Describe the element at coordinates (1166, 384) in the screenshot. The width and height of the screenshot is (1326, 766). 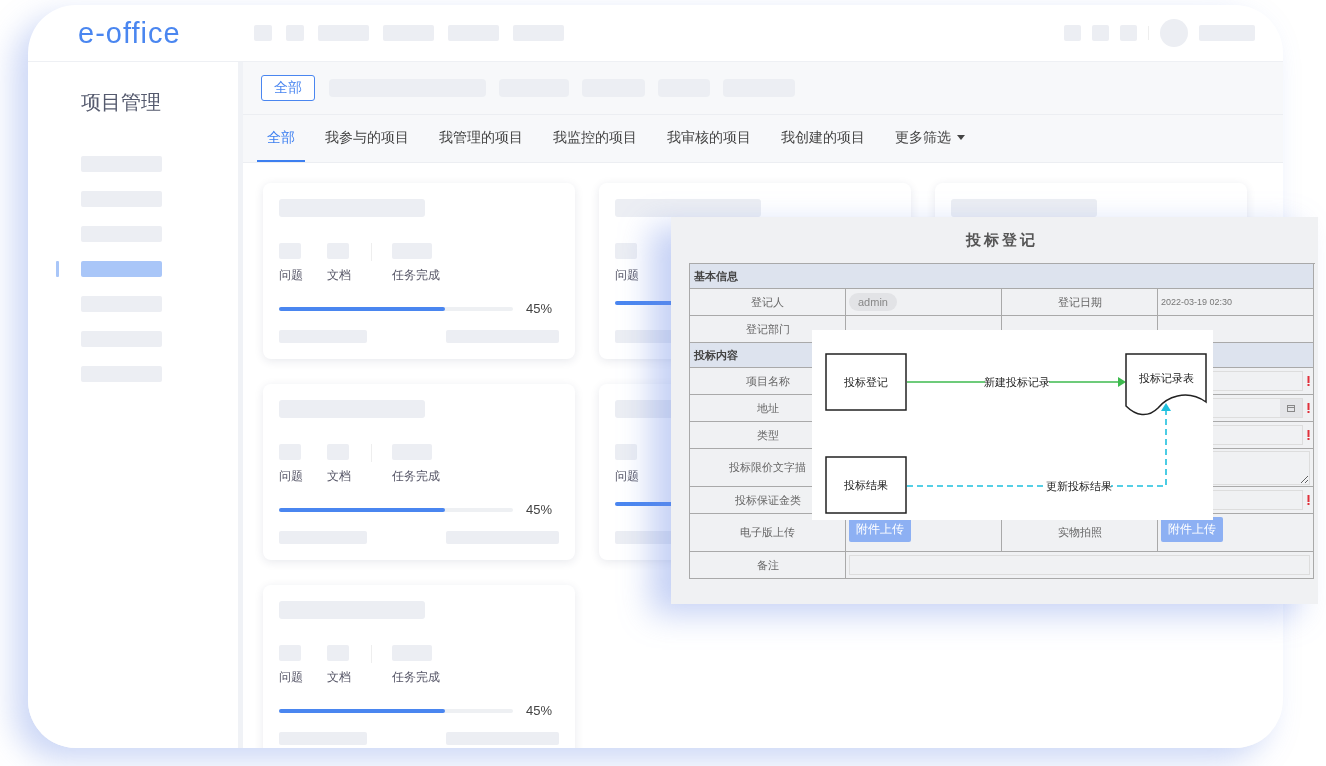
I see `flow-node: 投标记录表` at that location.